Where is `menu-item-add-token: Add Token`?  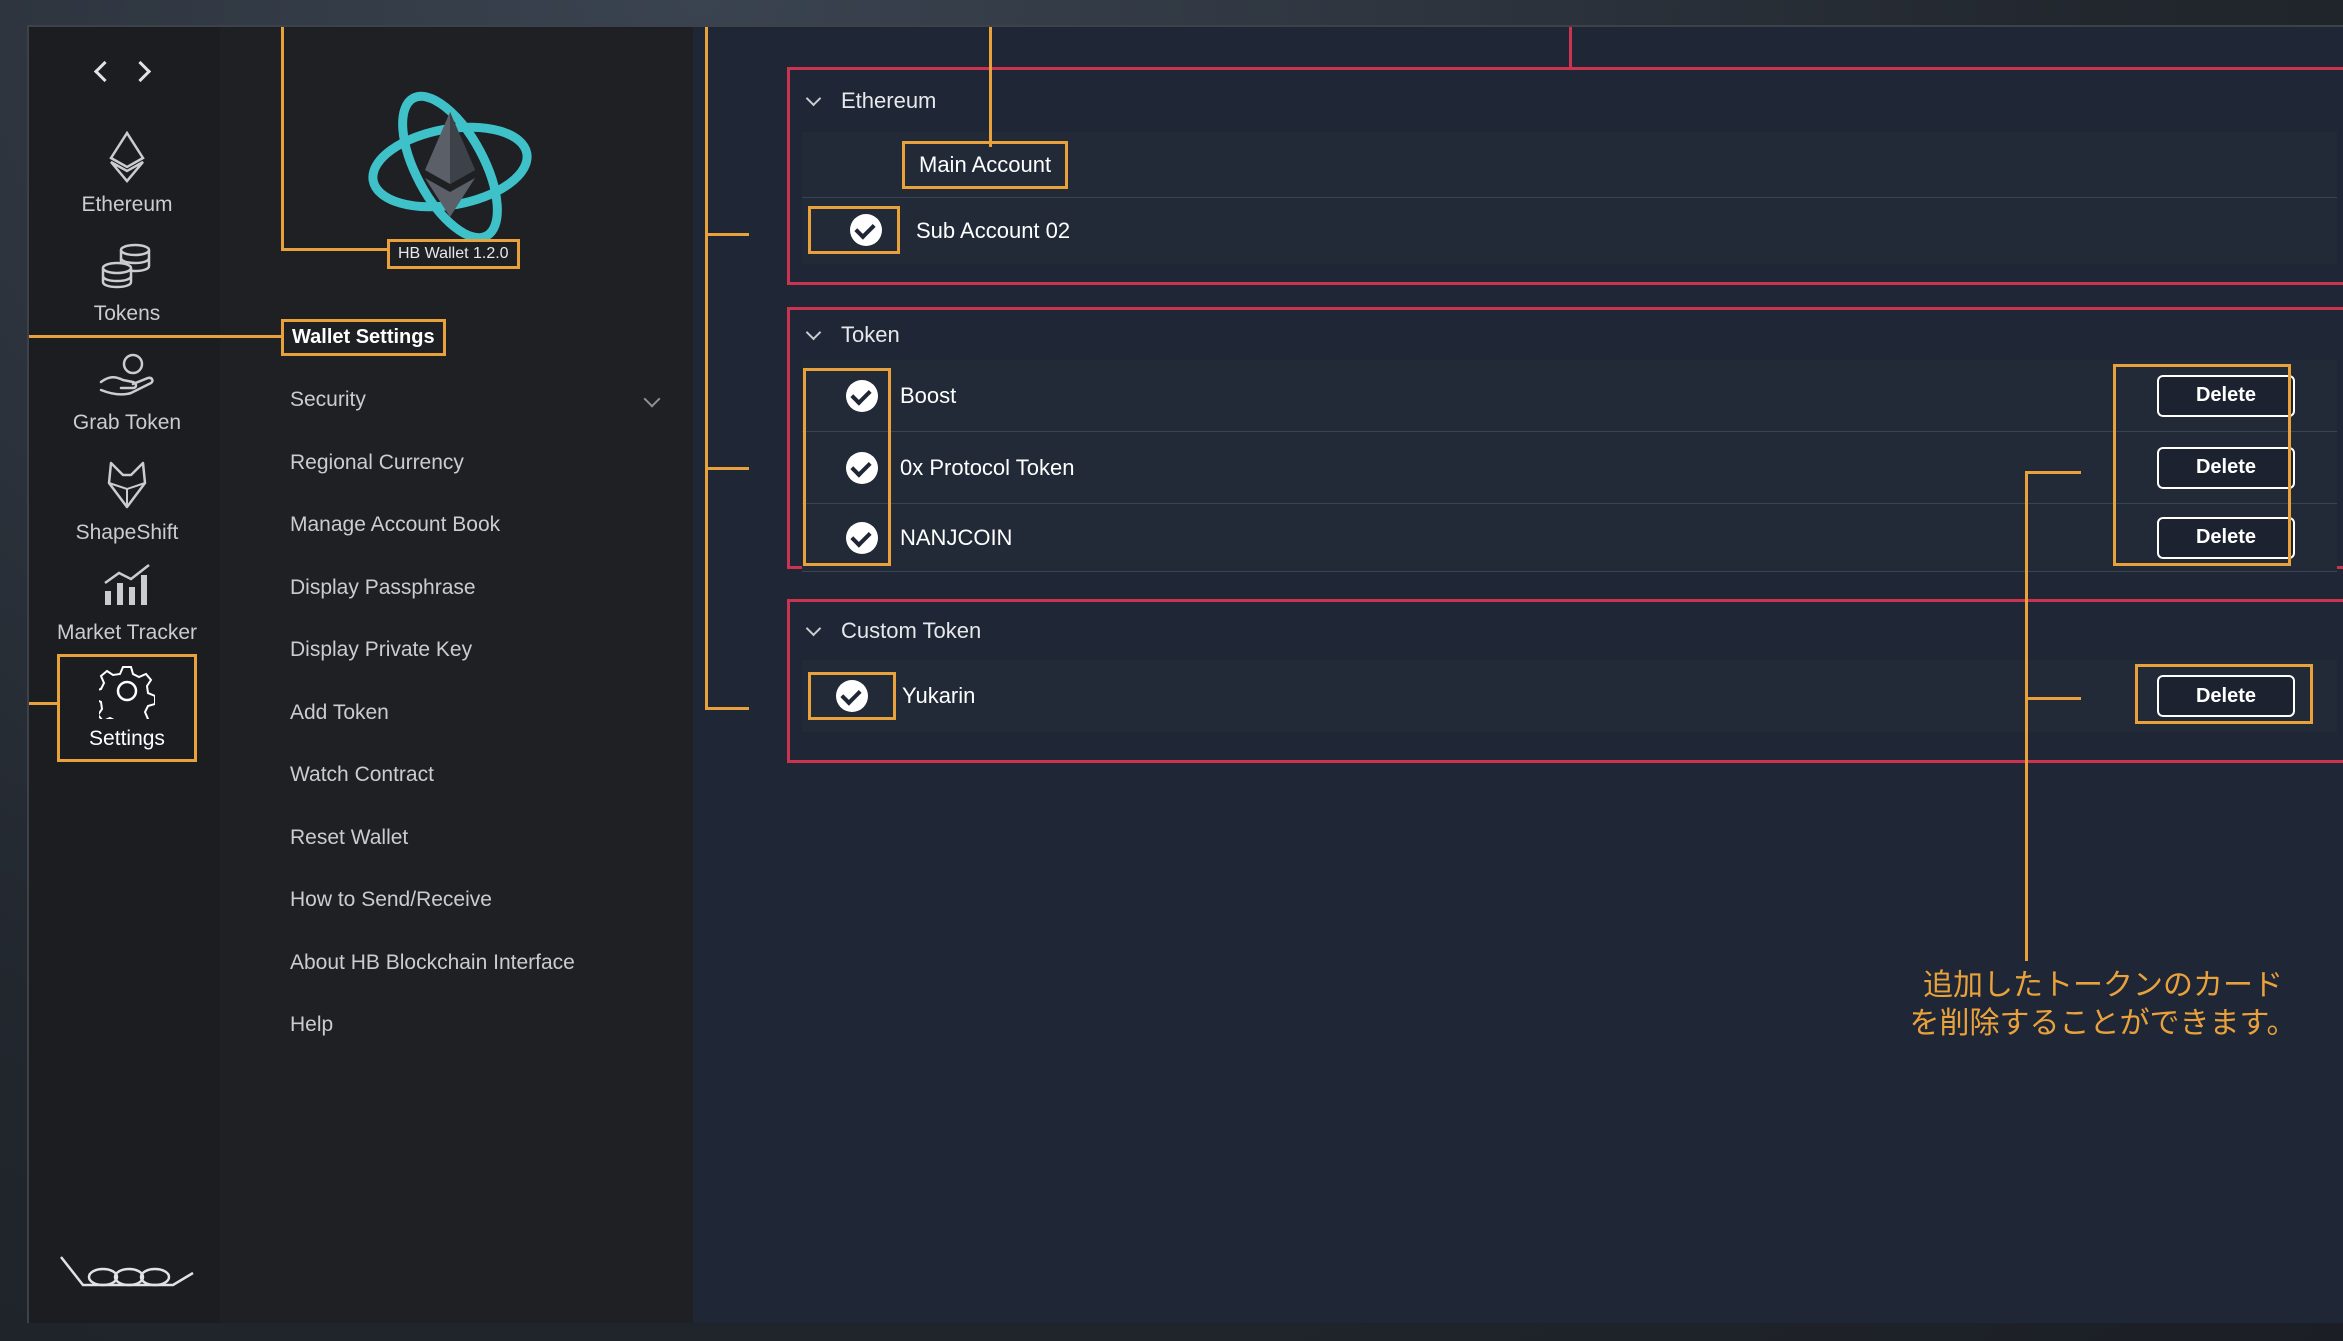
menu-item-add-token: Add Token is located at coordinates (480, 729).